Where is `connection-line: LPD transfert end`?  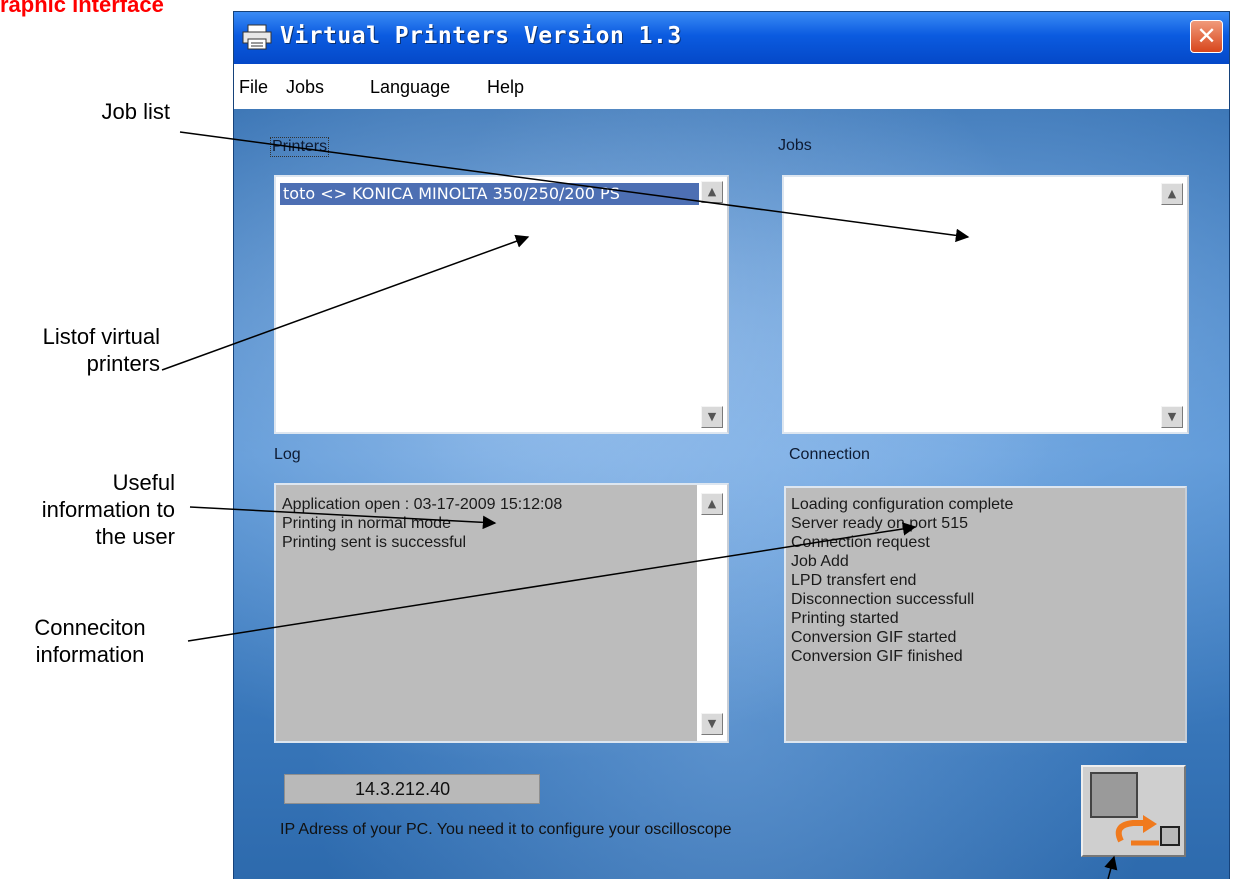
connection-line: LPD transfert end is located at coordinates (854, 580).